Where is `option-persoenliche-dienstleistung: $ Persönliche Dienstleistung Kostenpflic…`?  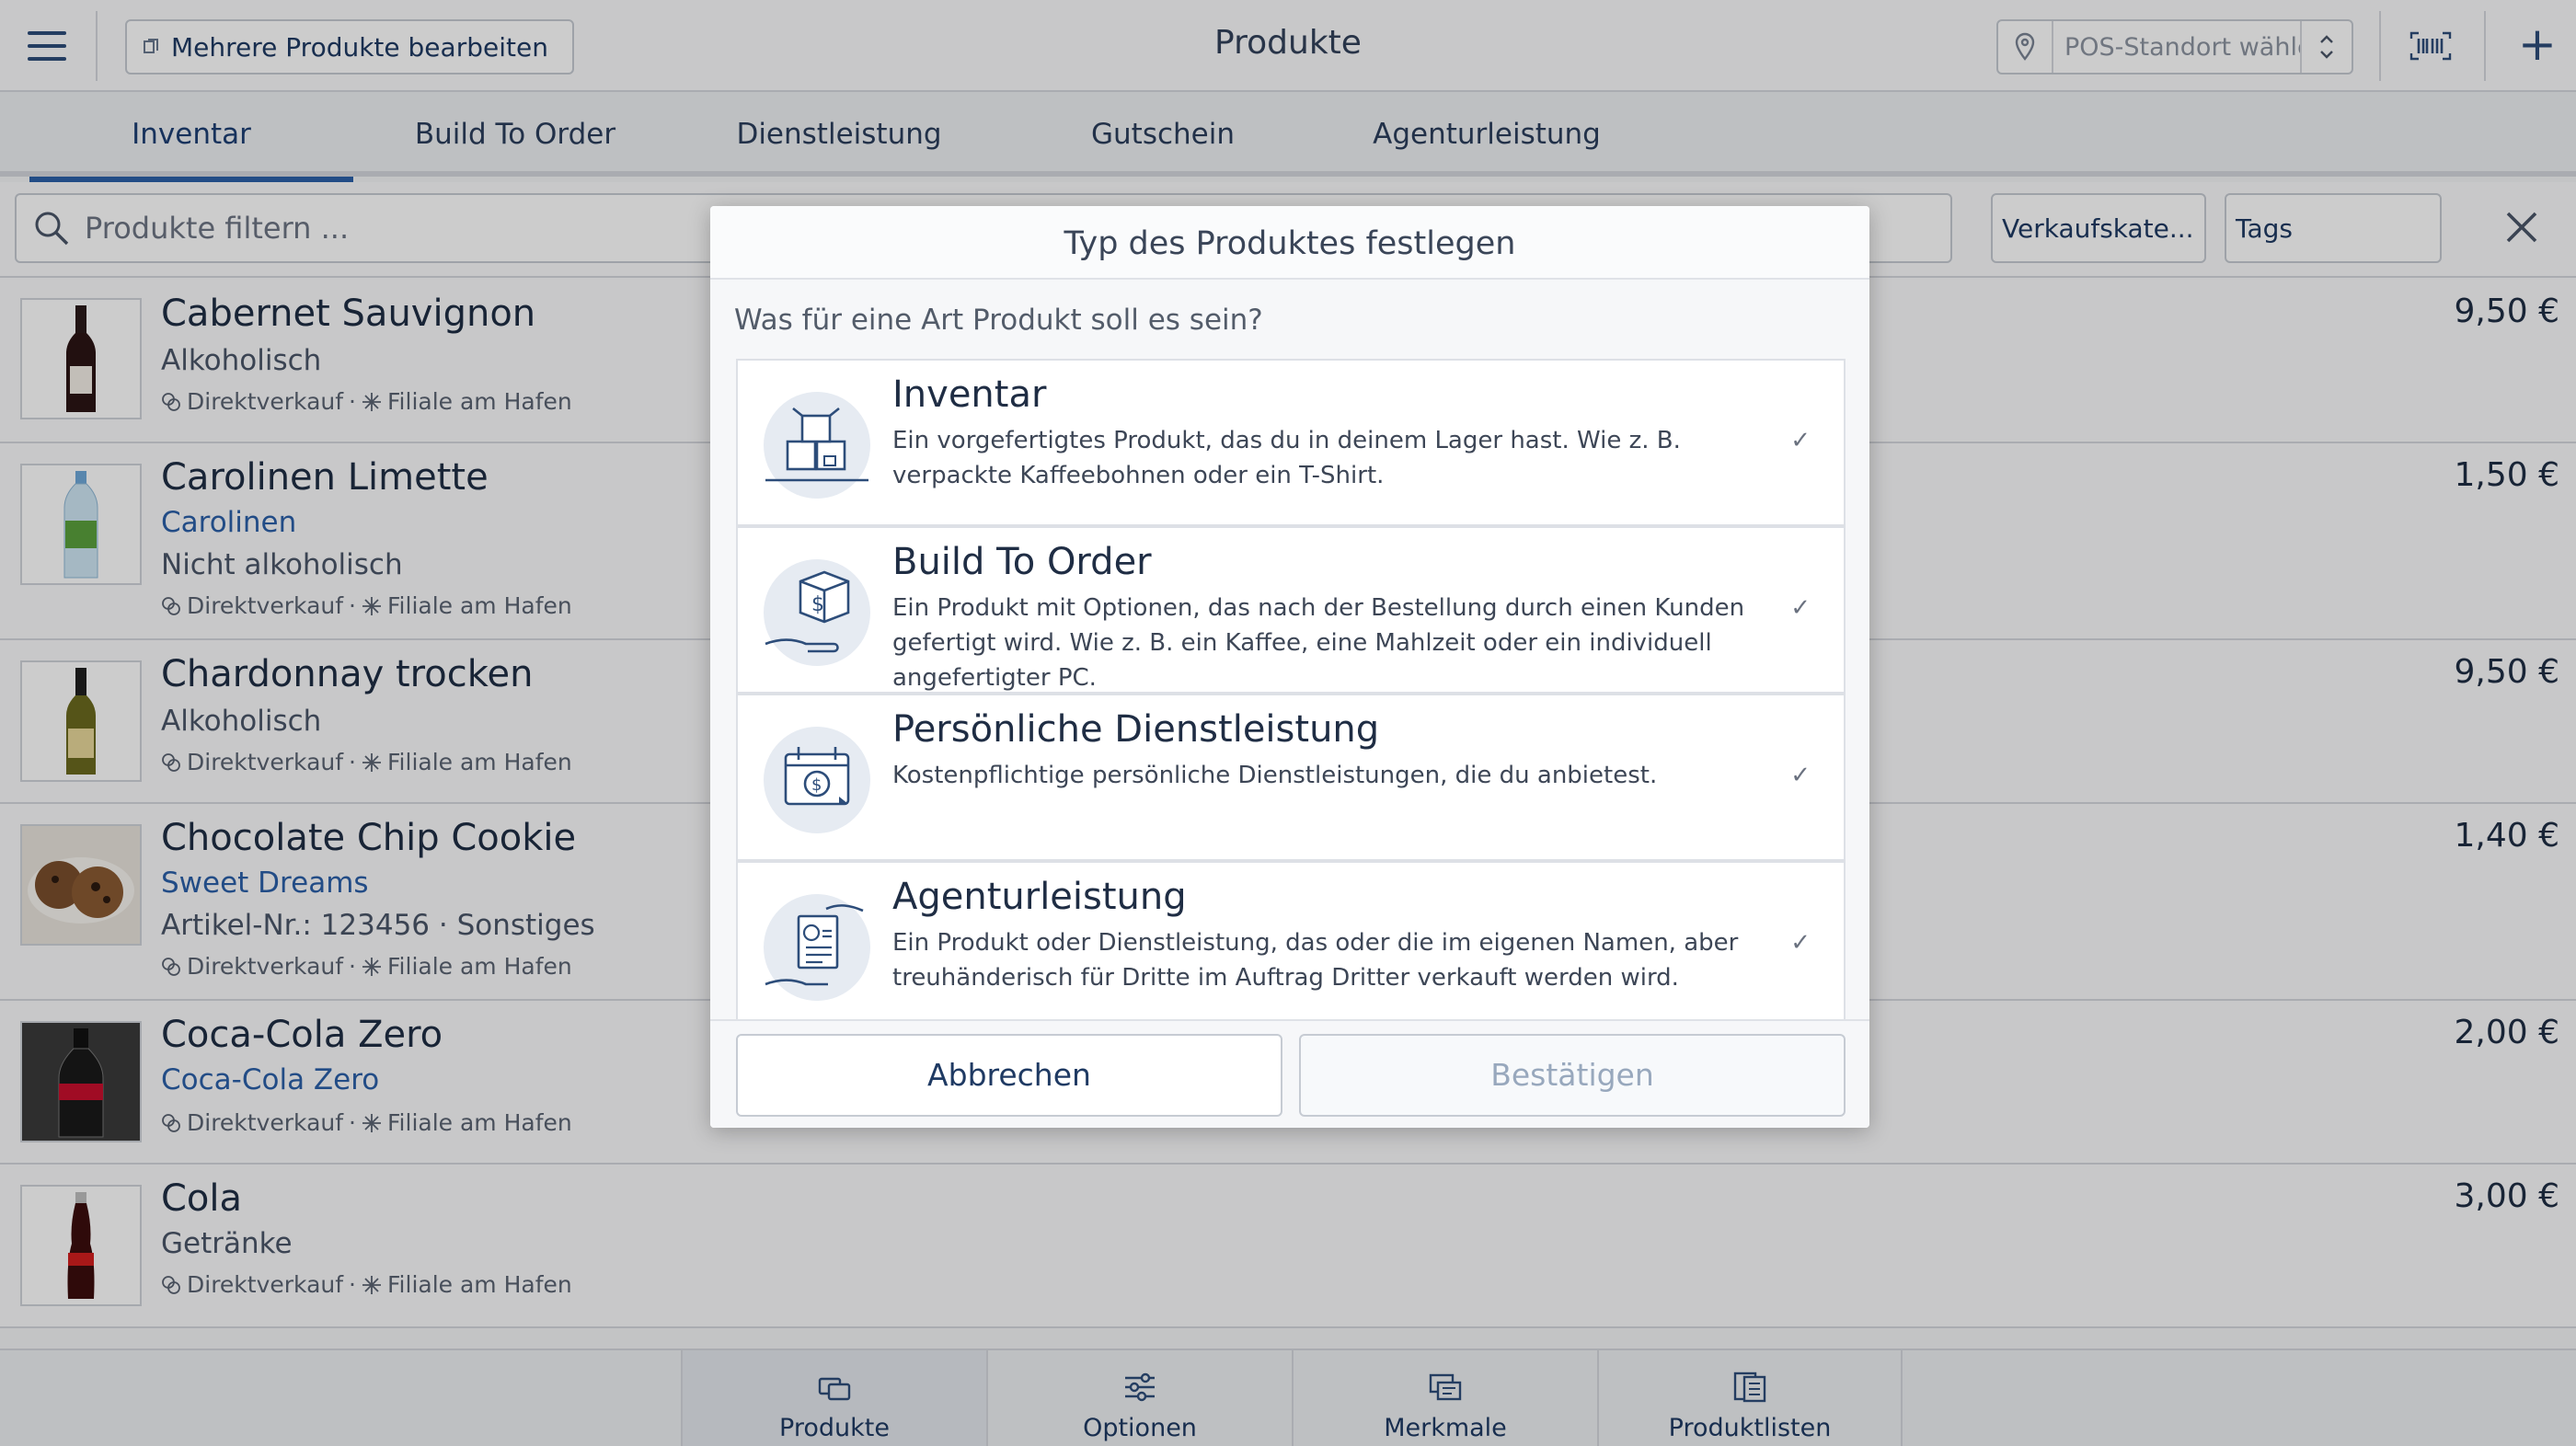
option-persoenliche-dienstleistung: $ Persönliche Dienstleistung Kostenpflic… is located at coordinates (1291, 777).